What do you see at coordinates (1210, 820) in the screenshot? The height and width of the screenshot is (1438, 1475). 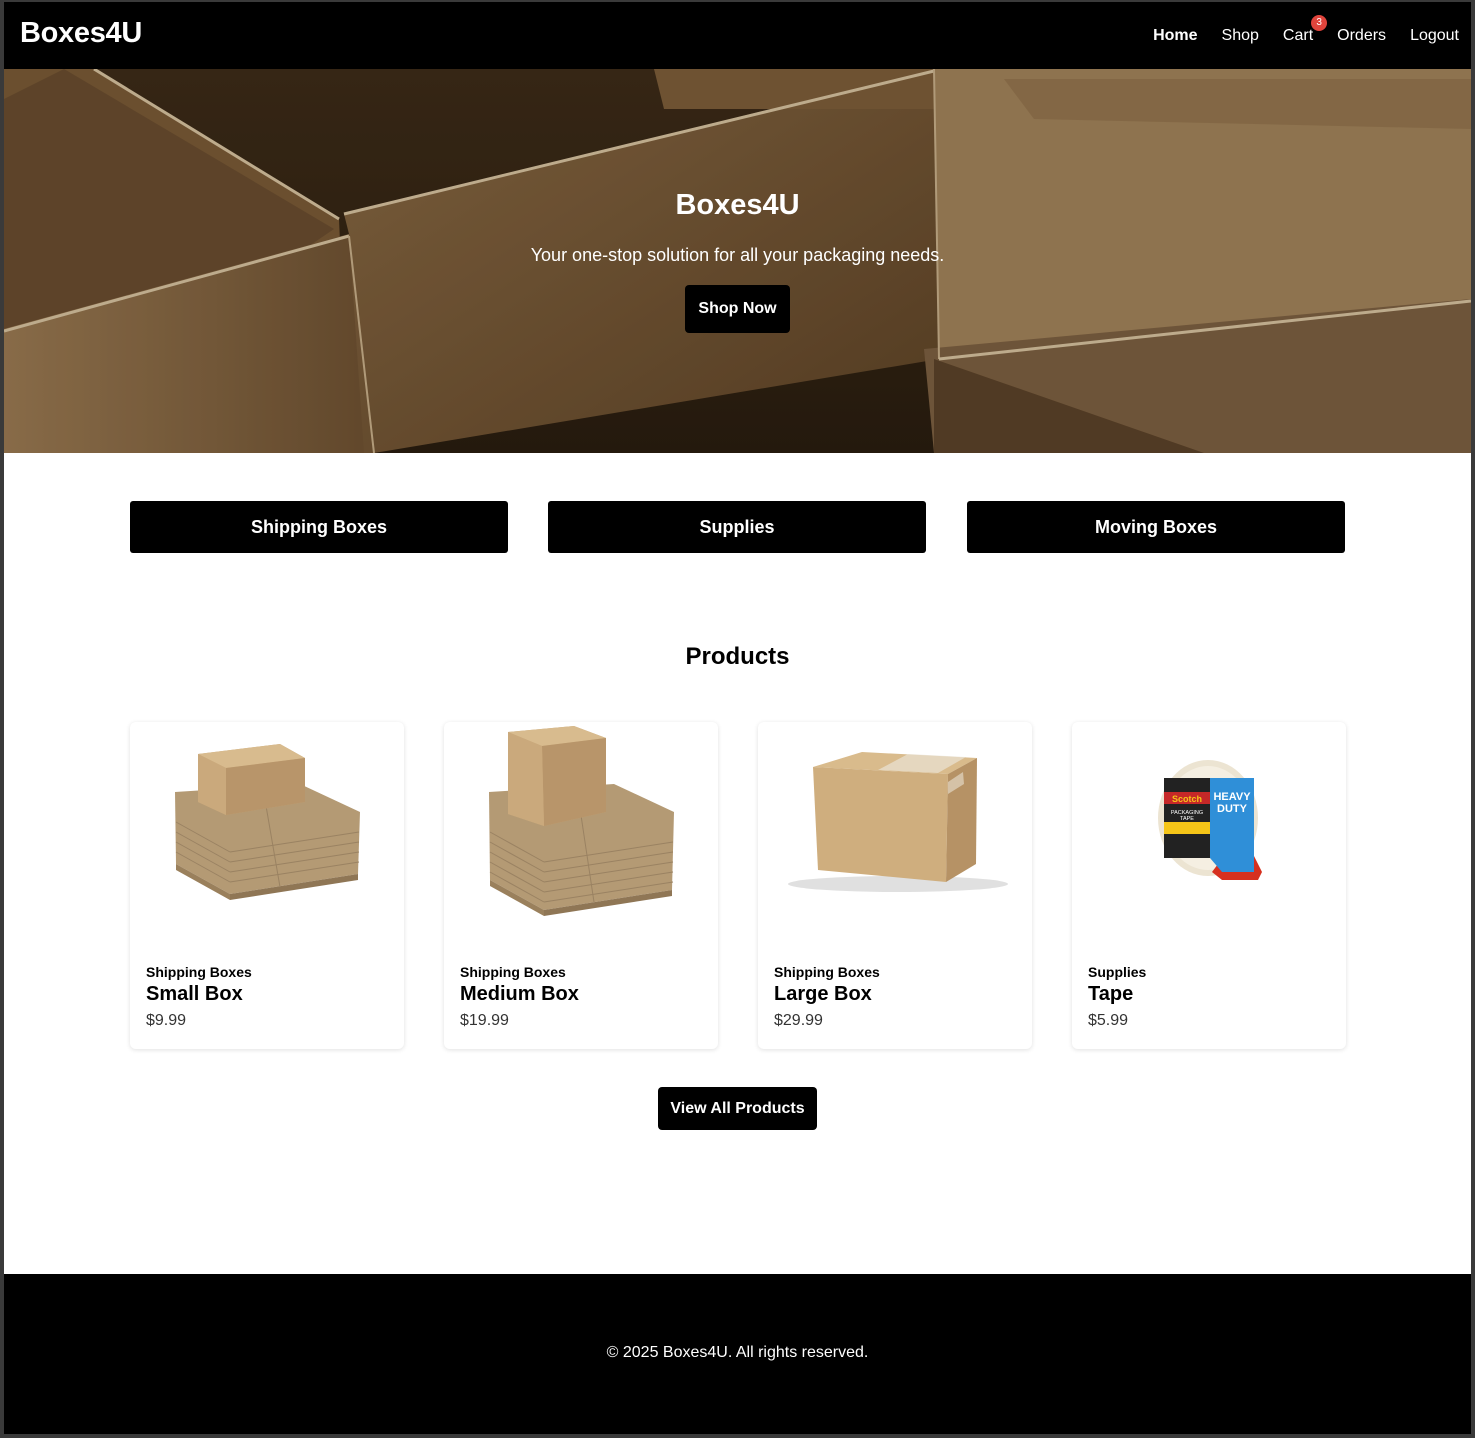 I see `packaging-tape-image: Scotch PACKAGING TAPE HEAVY DUTY` at bounding box center [1210, 820].